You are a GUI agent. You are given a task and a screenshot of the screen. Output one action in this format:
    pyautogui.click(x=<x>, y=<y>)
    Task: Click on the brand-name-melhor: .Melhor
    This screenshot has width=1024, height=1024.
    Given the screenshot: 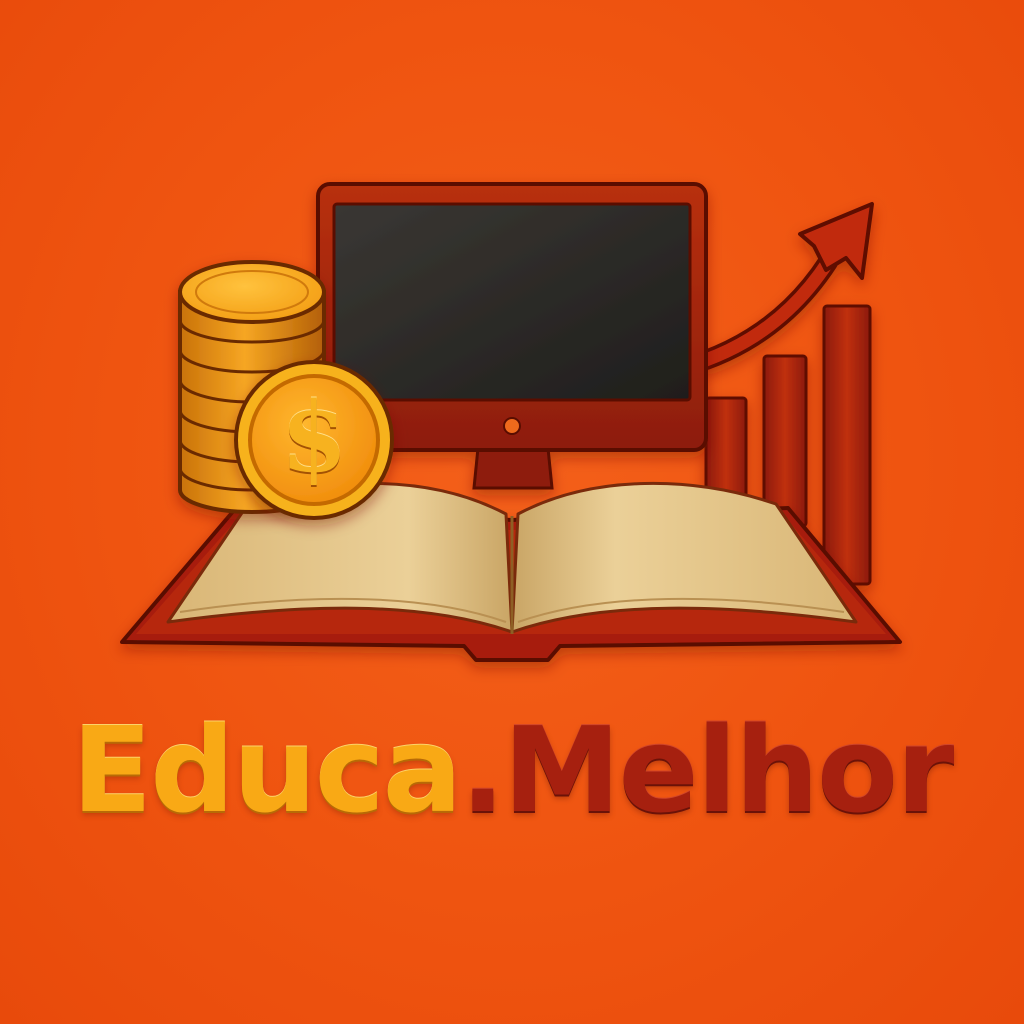 What is the action you would take?
    pyautogui.click(x=707, y=770)
    